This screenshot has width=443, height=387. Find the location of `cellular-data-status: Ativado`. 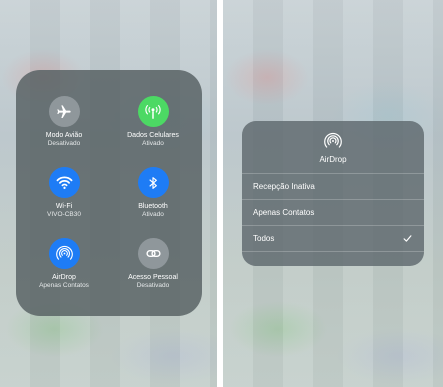

cellular-data-status: Ativado is located at coordinates (153, 143).